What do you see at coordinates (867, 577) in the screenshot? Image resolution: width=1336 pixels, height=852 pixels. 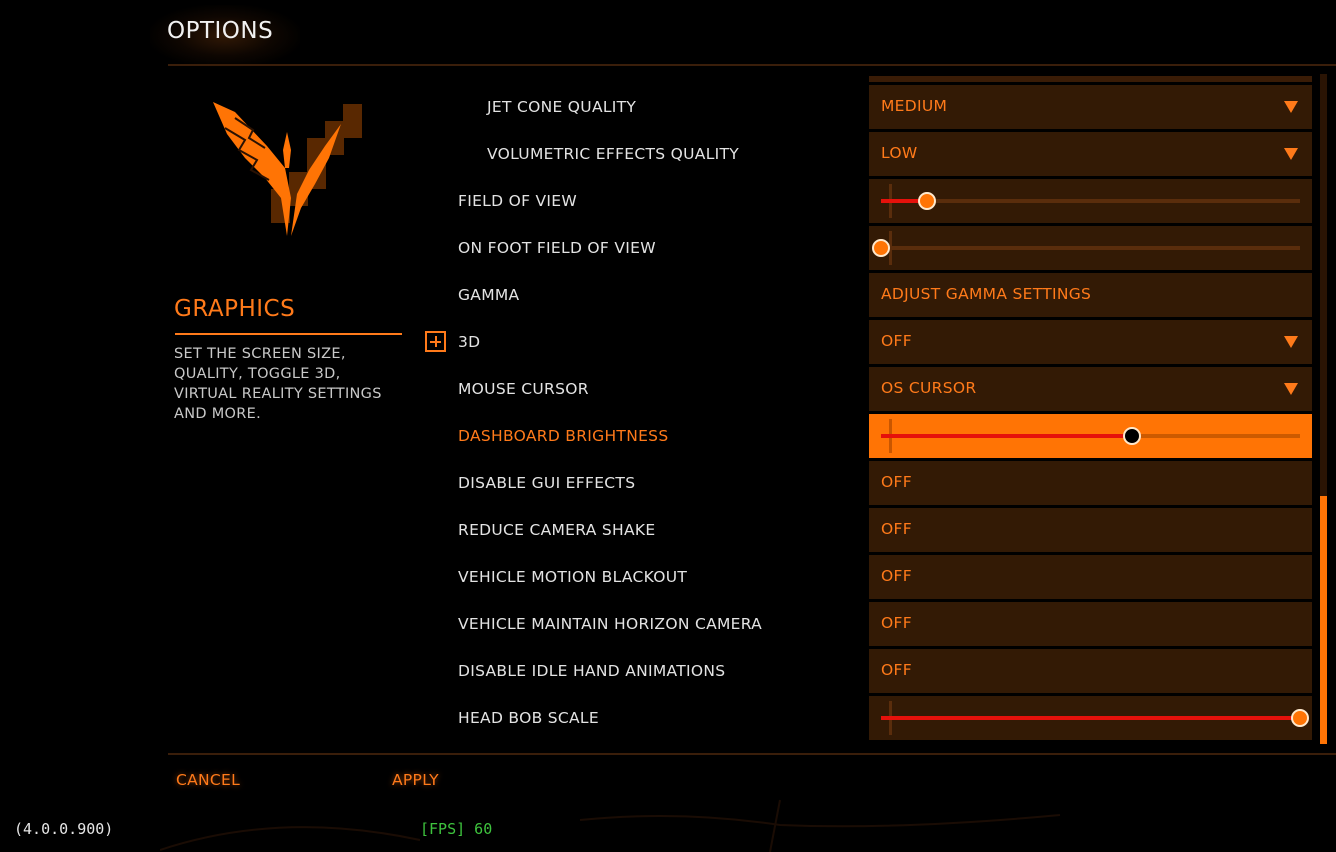 I see `setting-row: VEHICLE MOTION BLACKOUT OFF` at bounding box center [867, 577].